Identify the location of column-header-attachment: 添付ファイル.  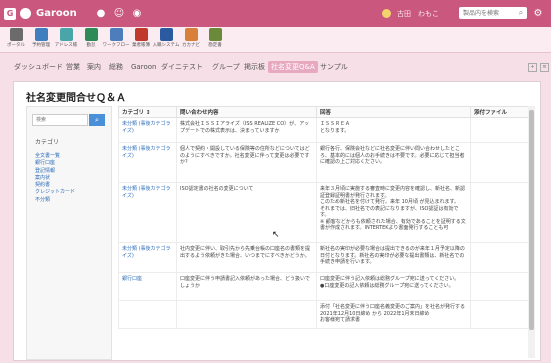
(499, 112).